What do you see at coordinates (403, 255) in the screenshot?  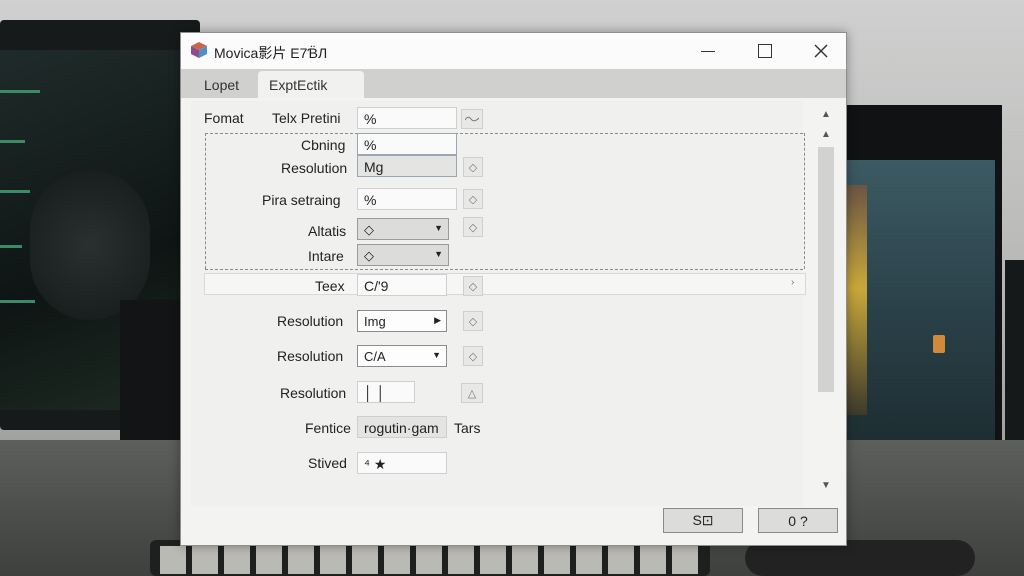 I see `intare-dropdown: ◇ ▼` at bounding box center [403, 255].